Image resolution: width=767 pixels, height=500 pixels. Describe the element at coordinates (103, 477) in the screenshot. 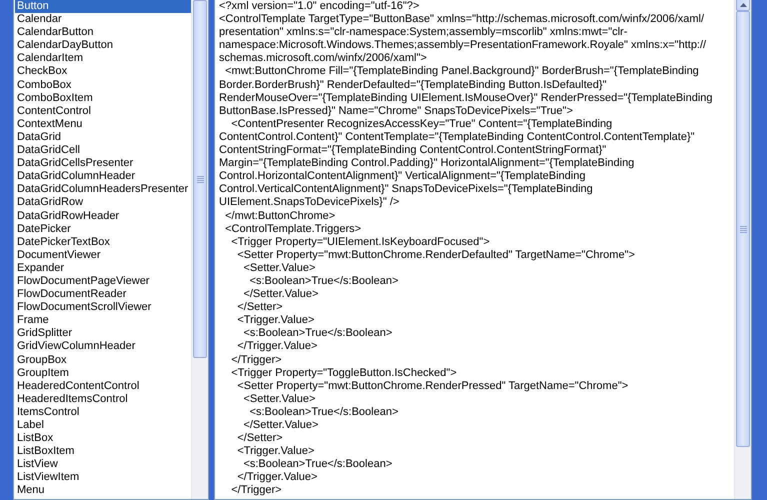

I see `list-item: ListViewItem` at that location.